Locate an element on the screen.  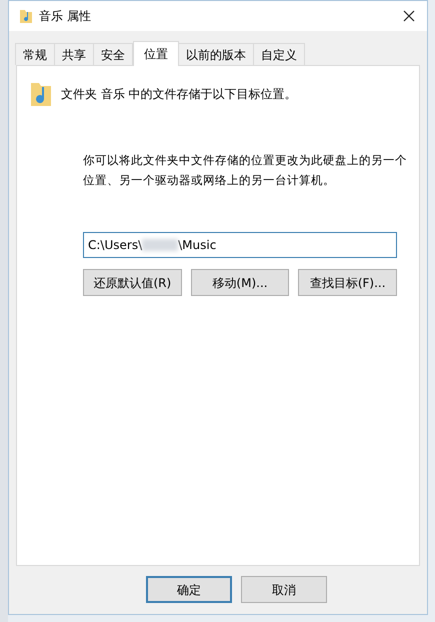
description-text: 你可以将此文件夹中文件存储的位置更改为此硬盘上的另一个位置、另一个驱动器或网络上的另一台计算机。 is located at coordinates (245, 170).